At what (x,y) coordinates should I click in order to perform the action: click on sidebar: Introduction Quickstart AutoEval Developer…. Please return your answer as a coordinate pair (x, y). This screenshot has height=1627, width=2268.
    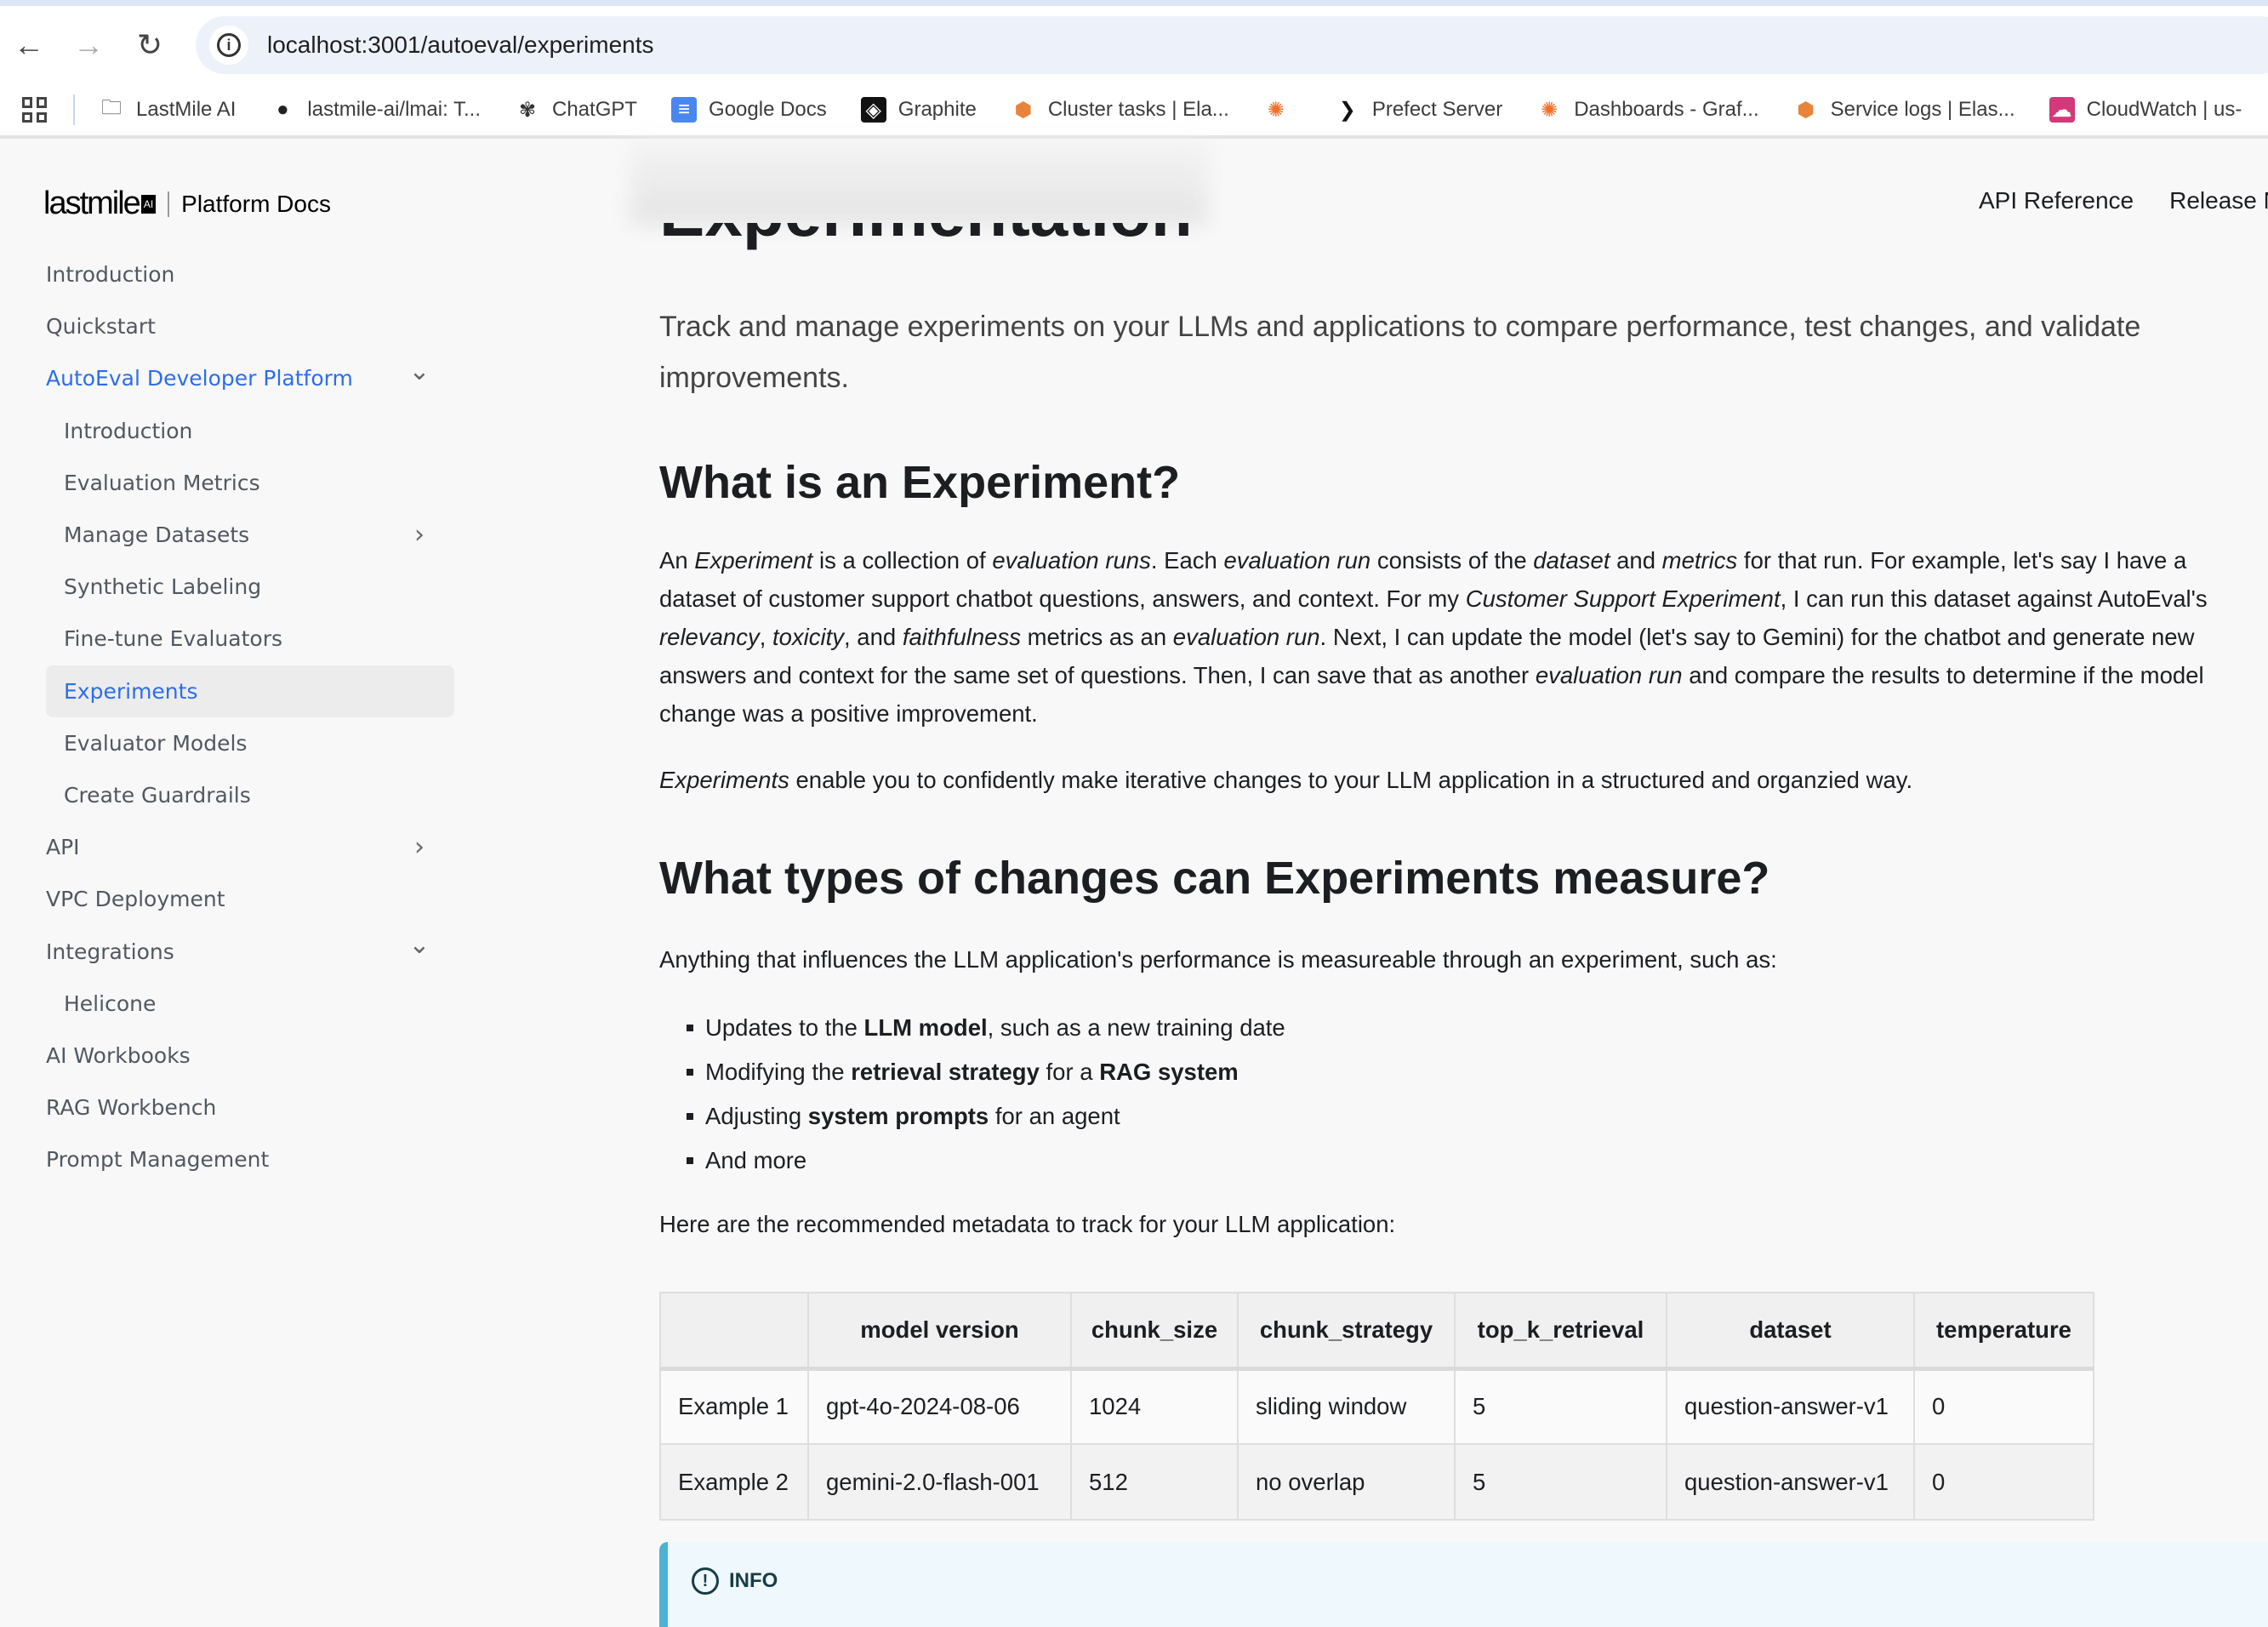
    Looking at the image, I should click on (250, 716).